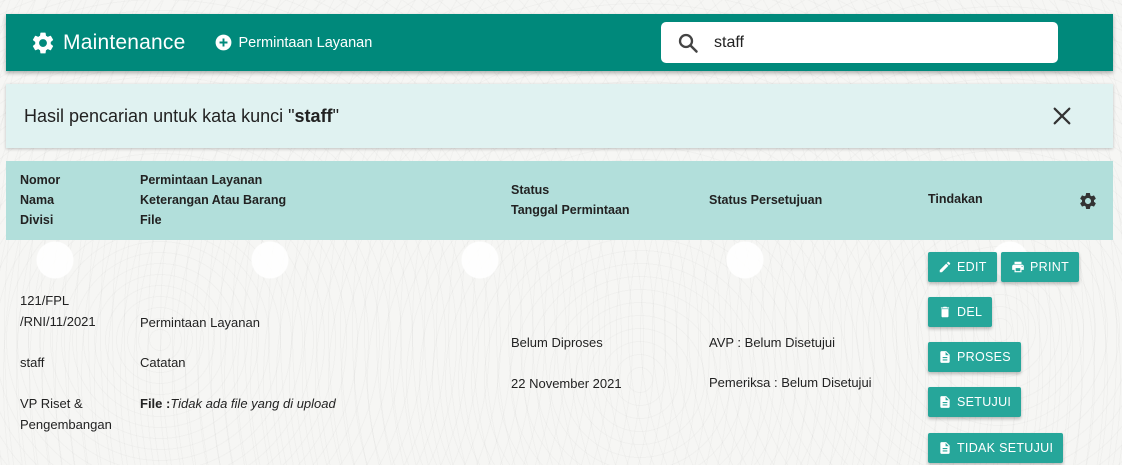 The width and height of the screenshot is (1122, 465). I want to click on header-file: File, so click(151, 220).